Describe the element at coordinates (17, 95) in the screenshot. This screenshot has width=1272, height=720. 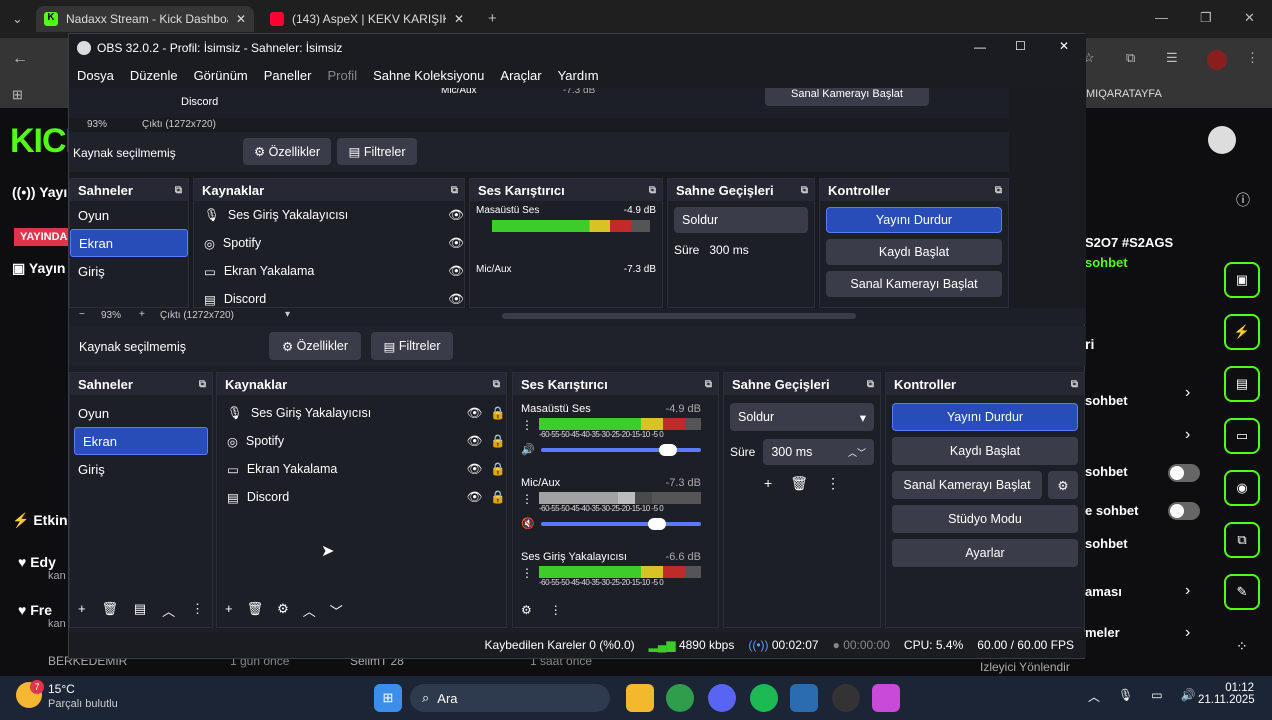
I see `apps-grid-icon: ⊞` at that location.